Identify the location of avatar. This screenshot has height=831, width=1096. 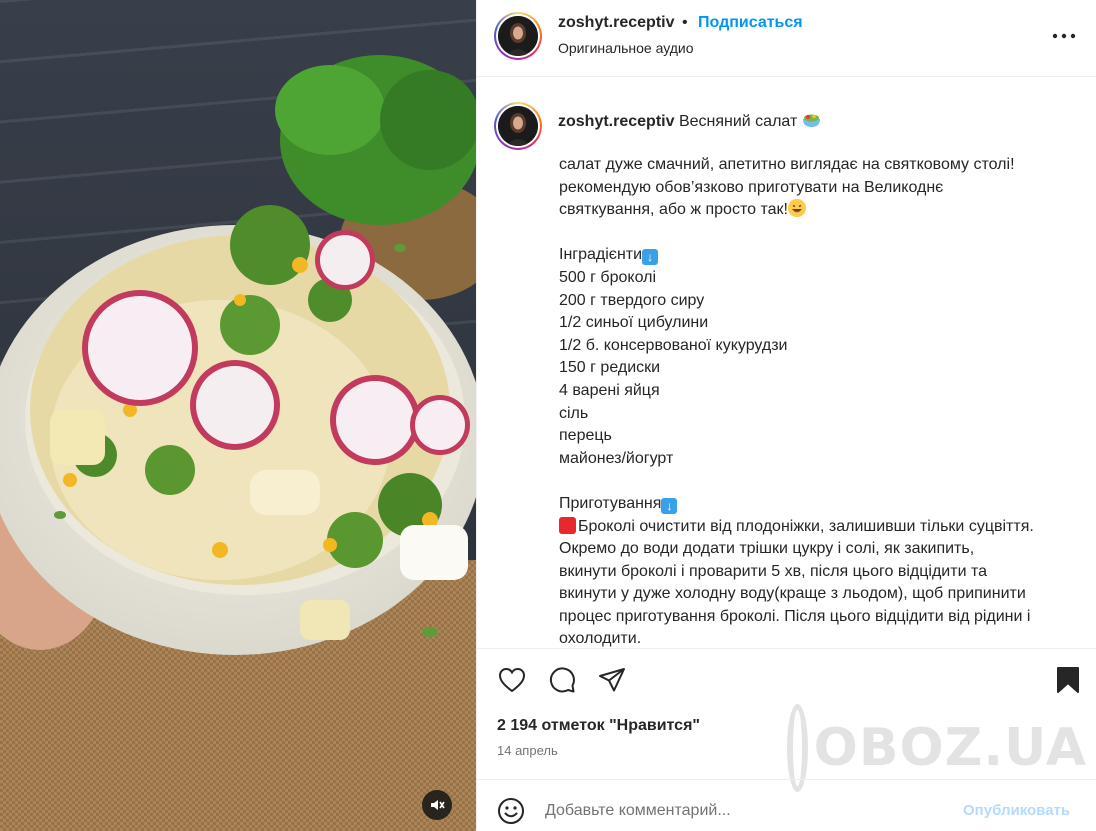
(518, 36).